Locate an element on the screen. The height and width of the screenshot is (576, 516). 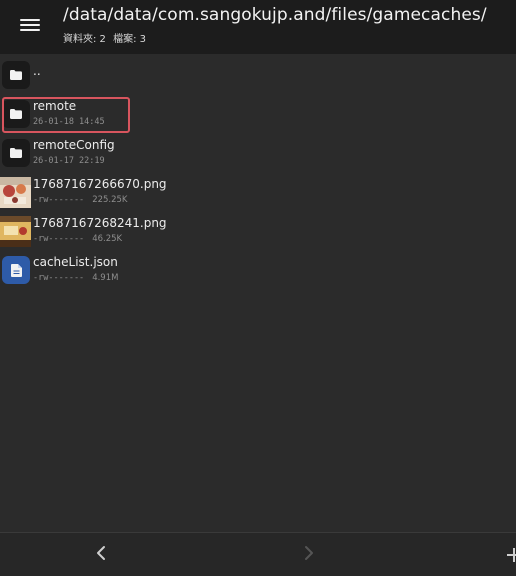
file-meta: -rw------- 4.91M is located at coordinates (75, 278).